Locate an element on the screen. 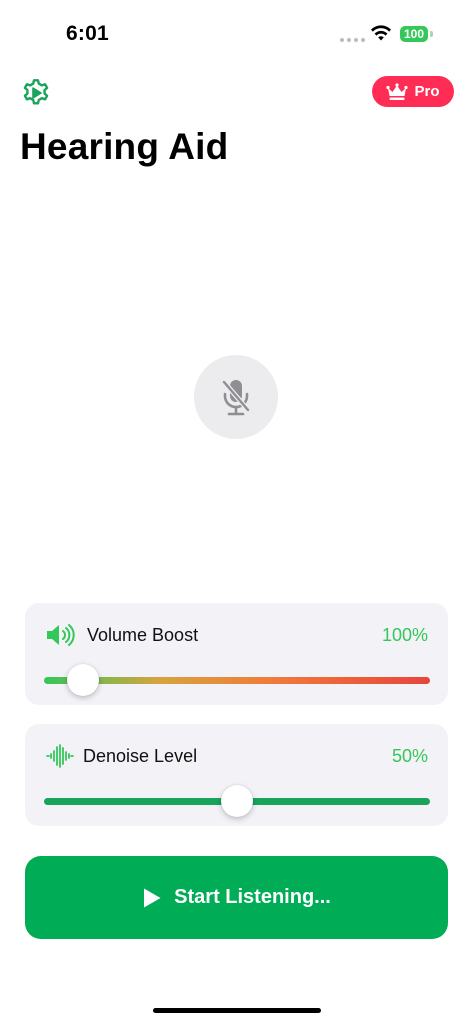  microphone-button is located at coordinates (236, 397).